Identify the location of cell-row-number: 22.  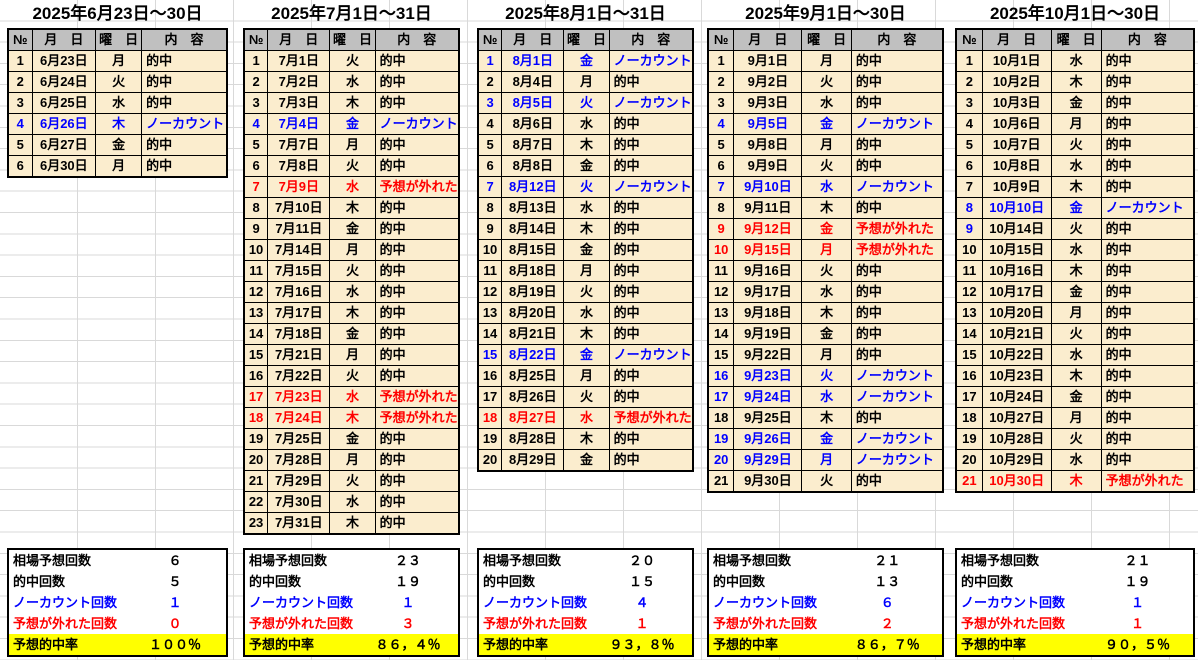
(256, 502).